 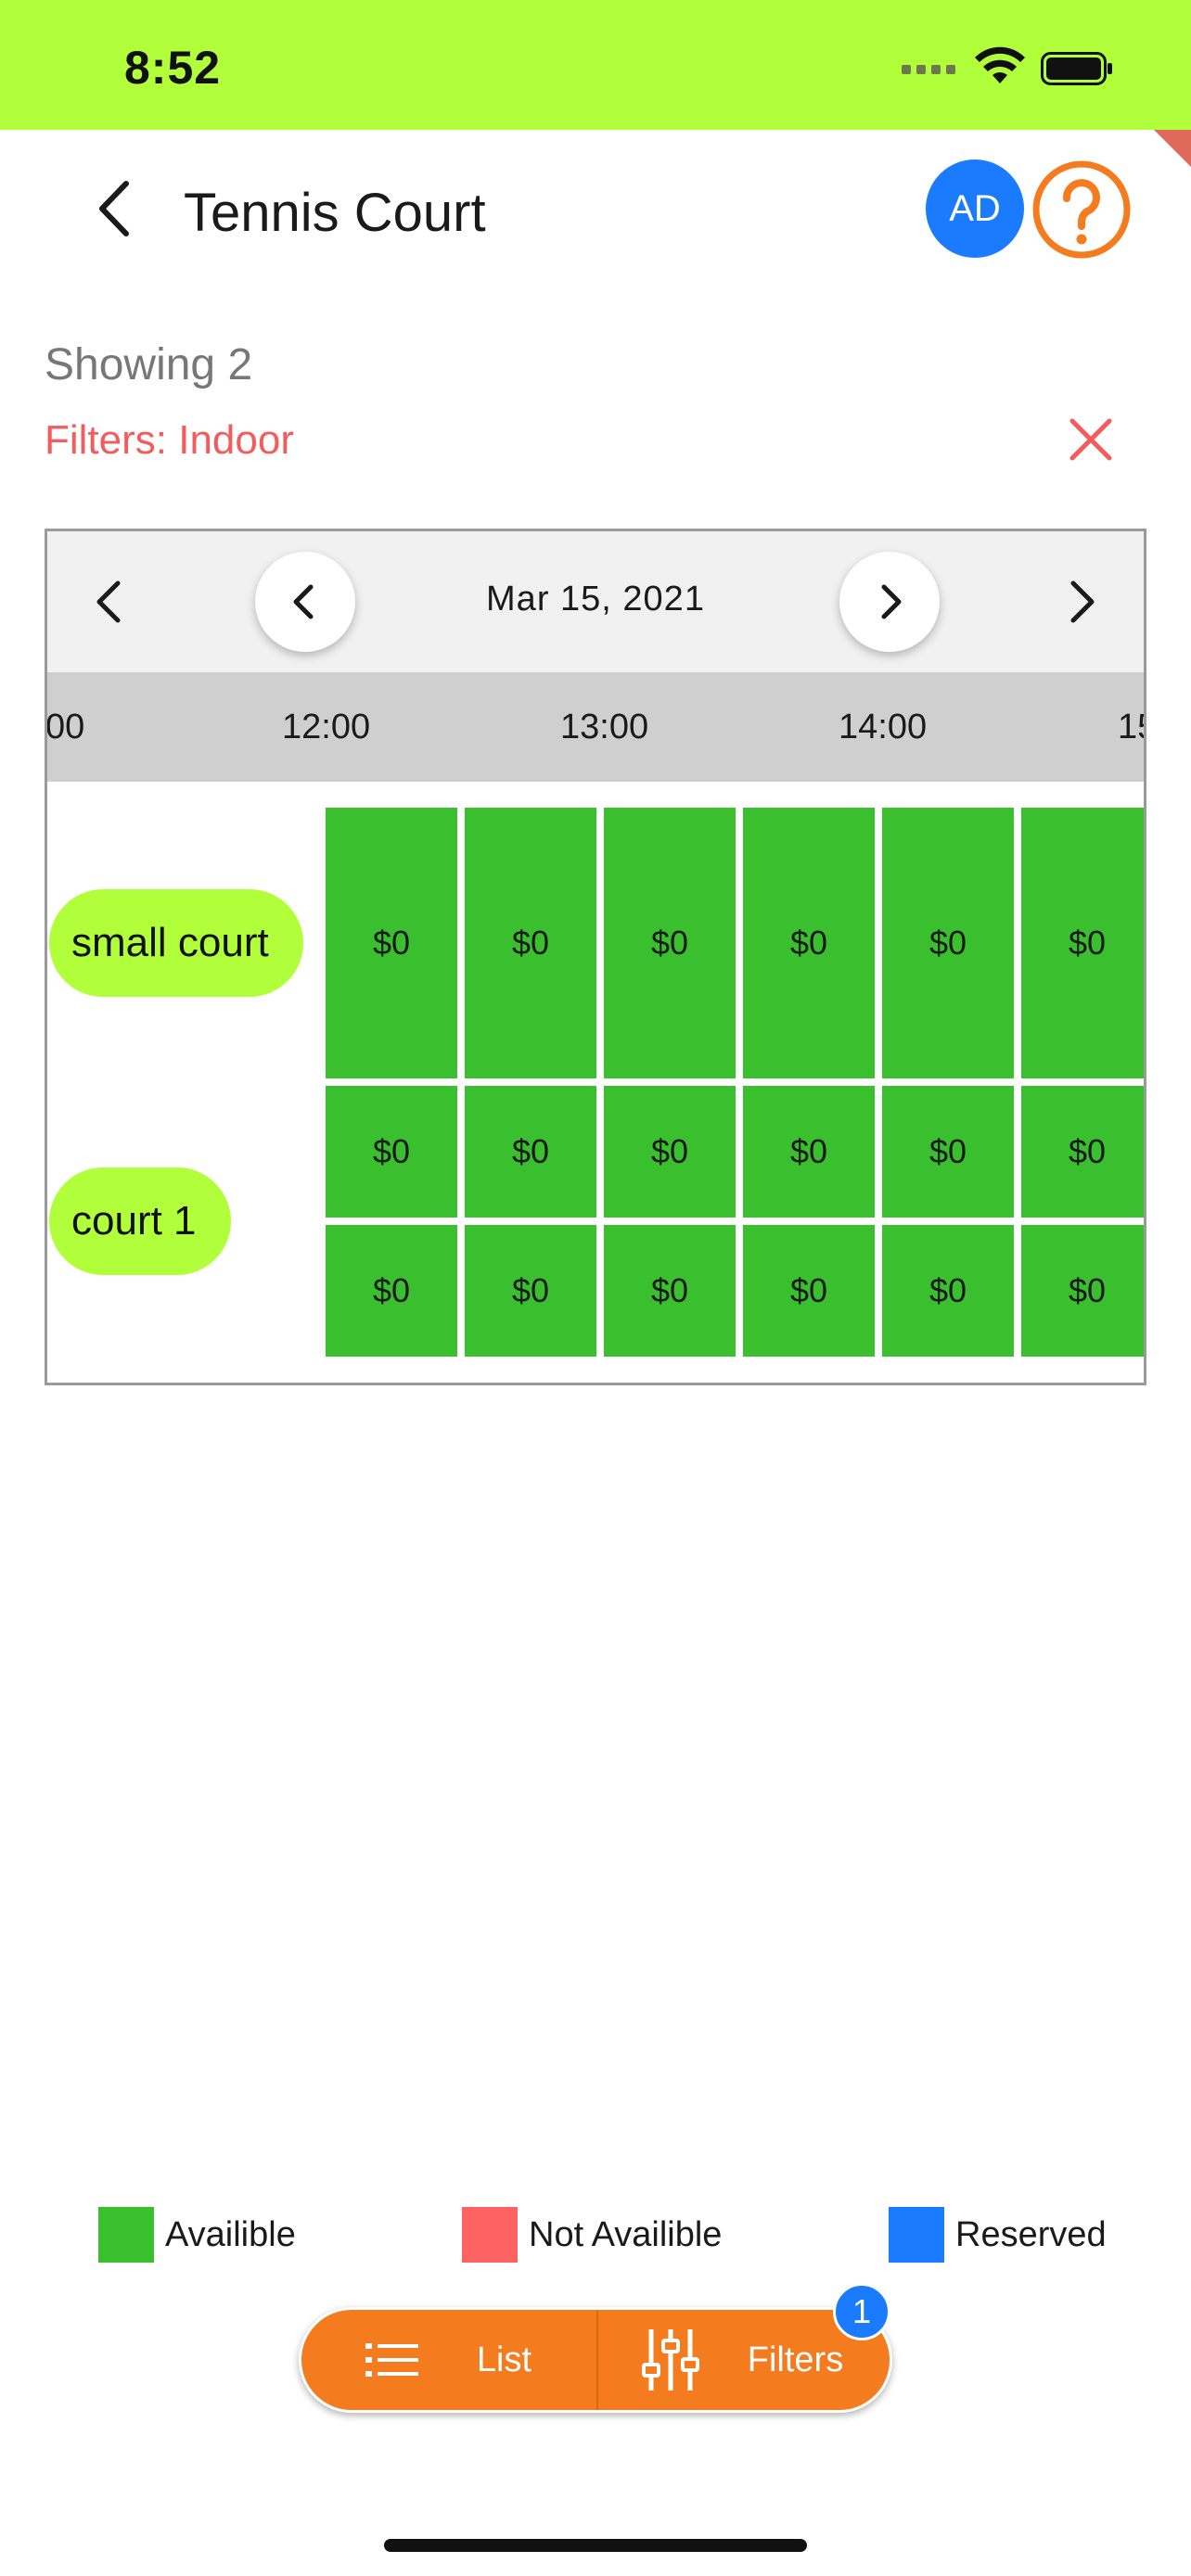 What do you see at coordinates (490, 2235) in the screenshot?
I see `legend-swatch-not-available` at bounding box center [490, 2235].